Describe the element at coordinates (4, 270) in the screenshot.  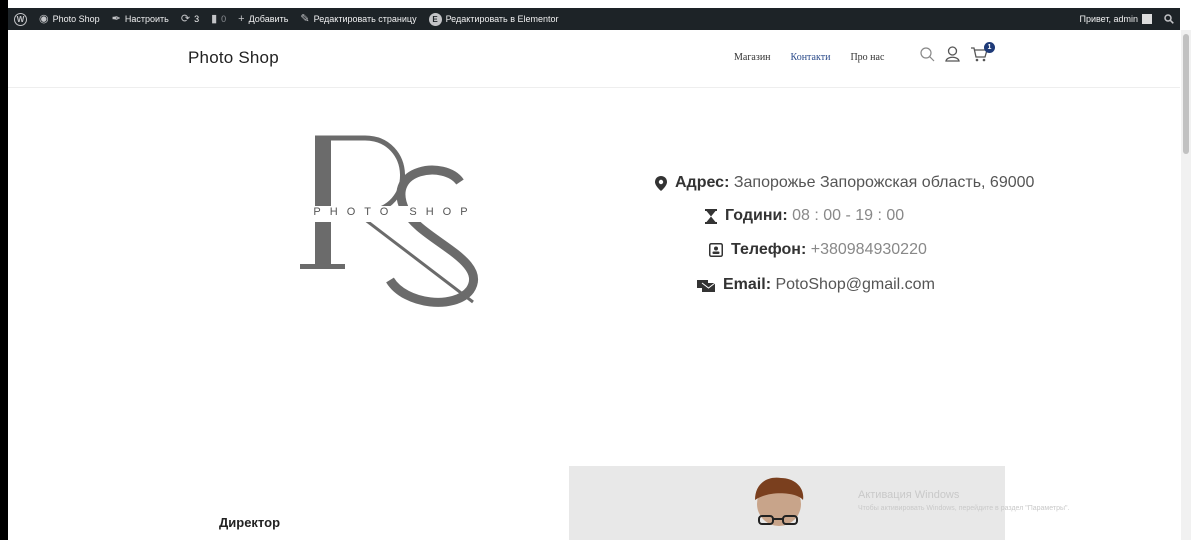
I see `window-edge` at that location.